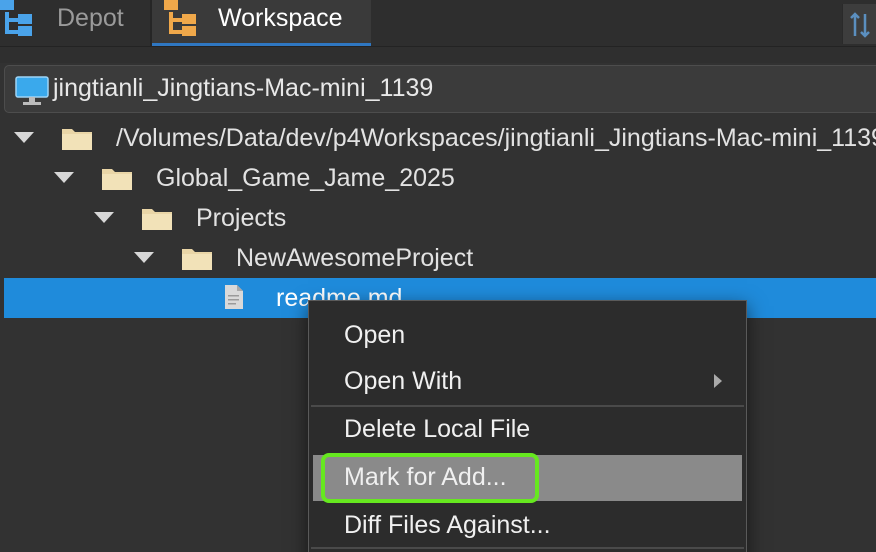 The width and height of the screenshot is (876, 552). What do you see at coordinates (375, 335) in the screenshot?
I see `menu-item-label: Open` at bounding box center [375, 335].